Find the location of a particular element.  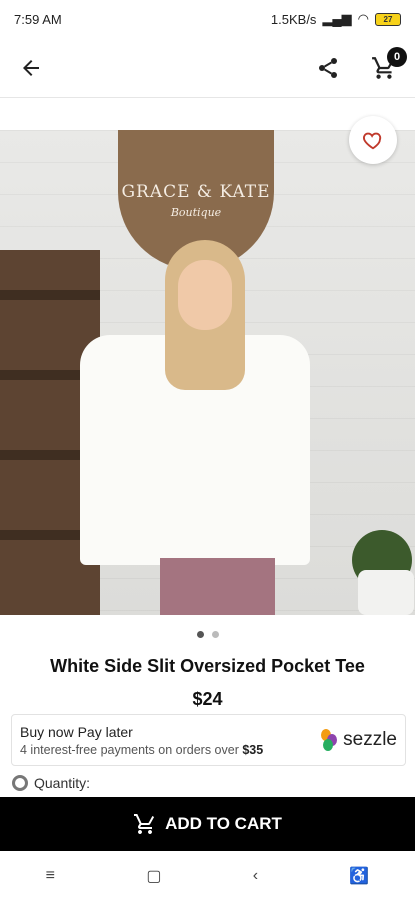

menu-icon: ≡ is located at coordinates (50, 876).